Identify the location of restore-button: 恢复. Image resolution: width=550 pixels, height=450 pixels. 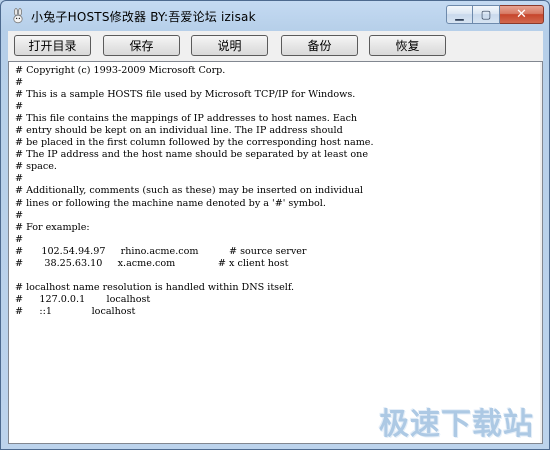
(407, 45).